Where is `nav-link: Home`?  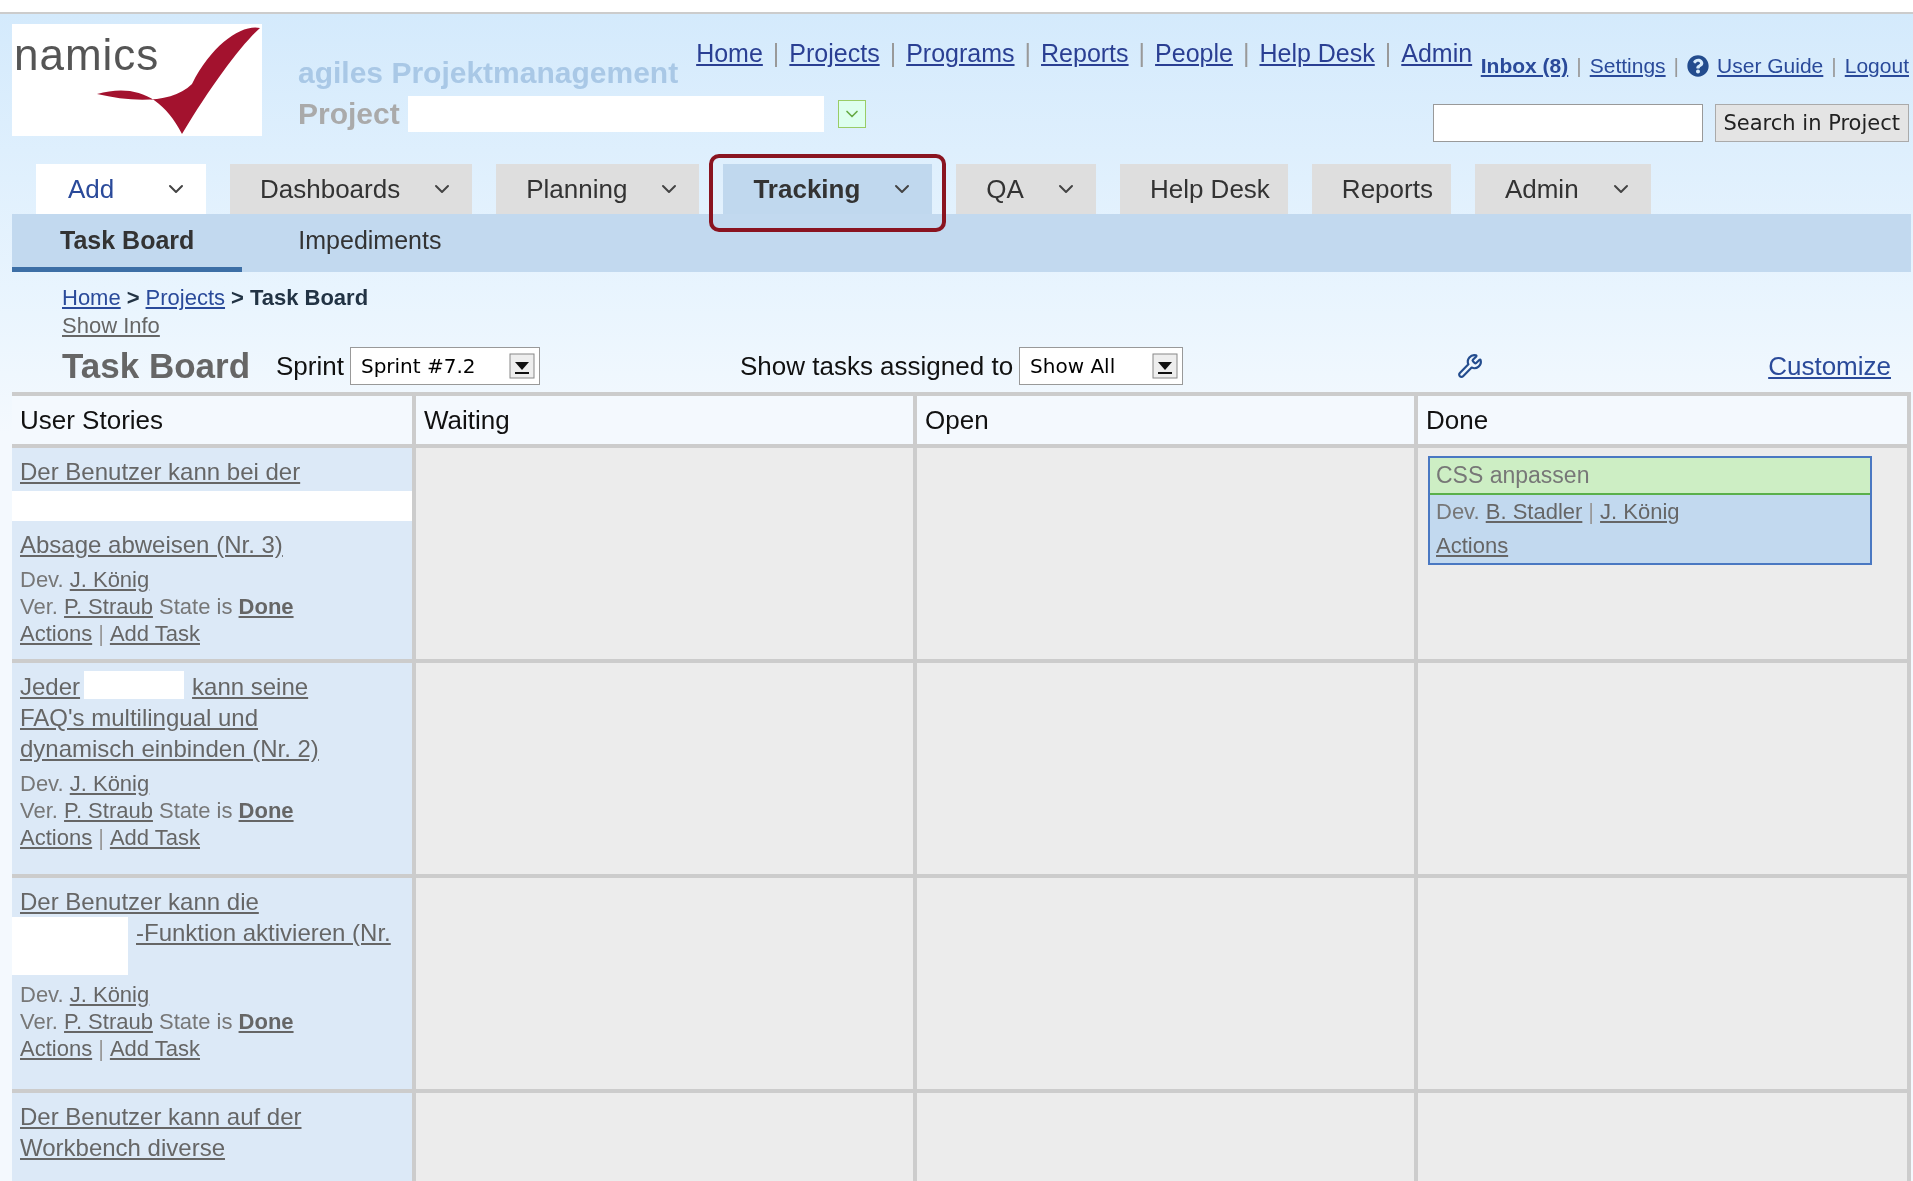 nav-link: Home is located at coordinates (729, 53).